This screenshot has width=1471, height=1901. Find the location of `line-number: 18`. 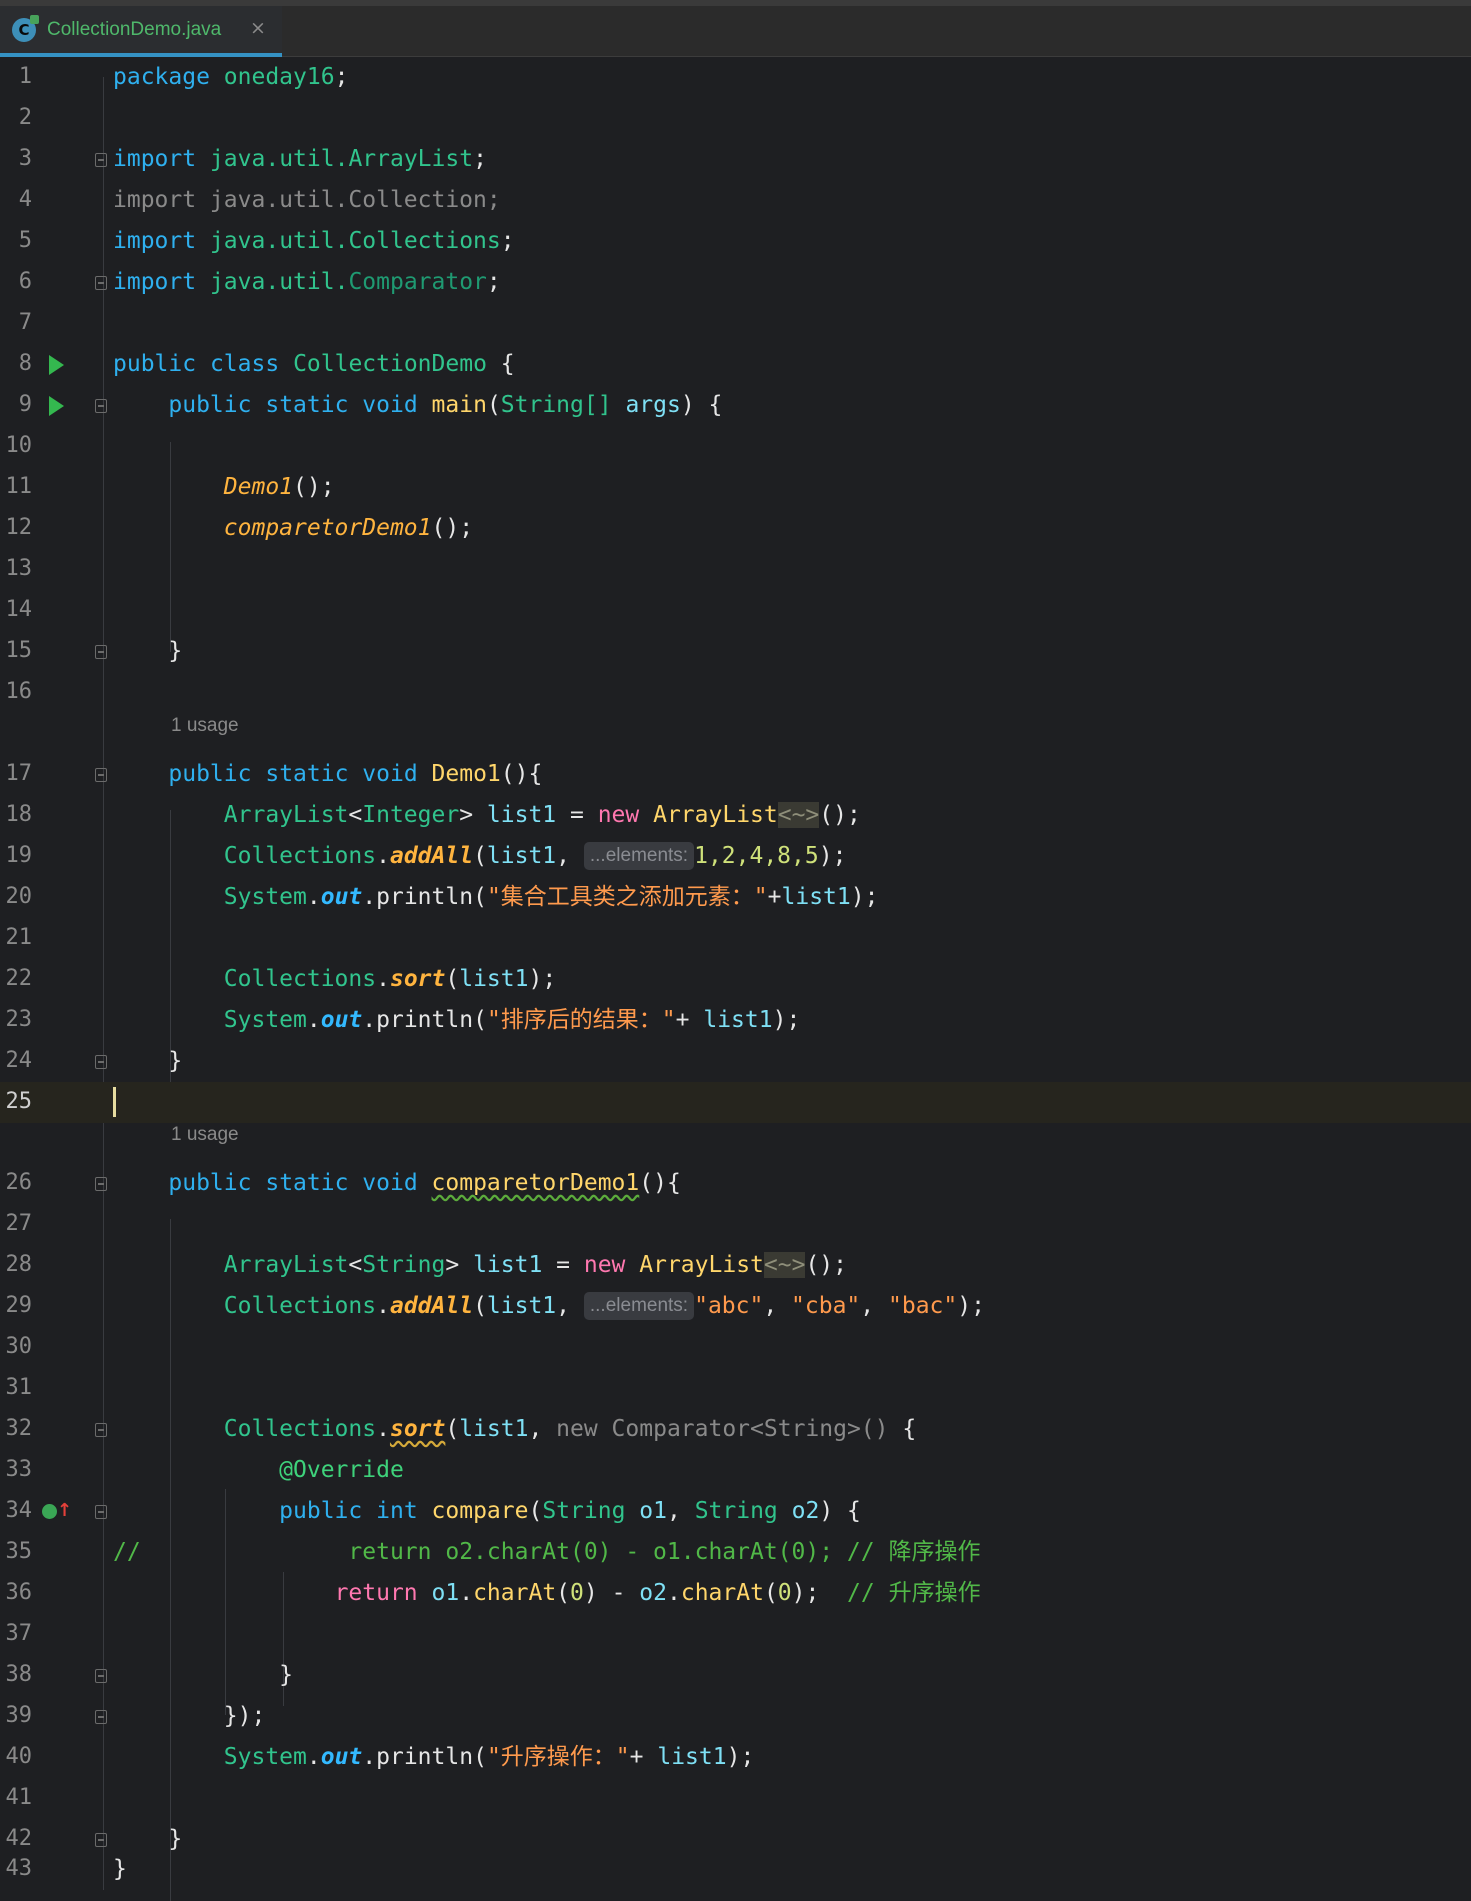

line-number: 18 is located at coordinates (16, 814).